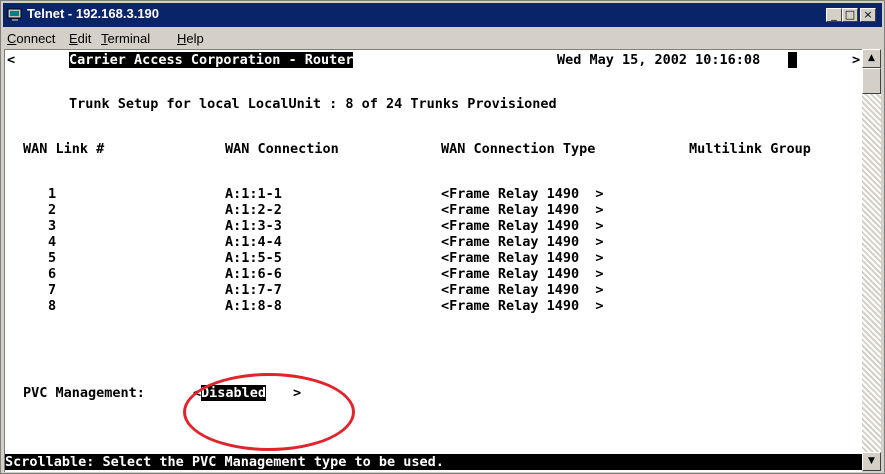 This screenshot has height=474, width=885. Describe the element at coordinates (11, 60) in the screenshot. I see `scroll-left-marker: <` at that location.